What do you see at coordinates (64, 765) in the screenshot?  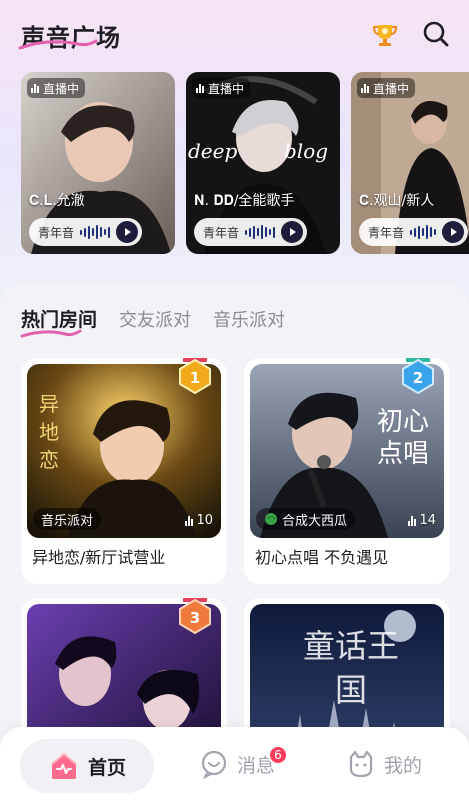 I see `home-icon` at bounding box center [64, 765].